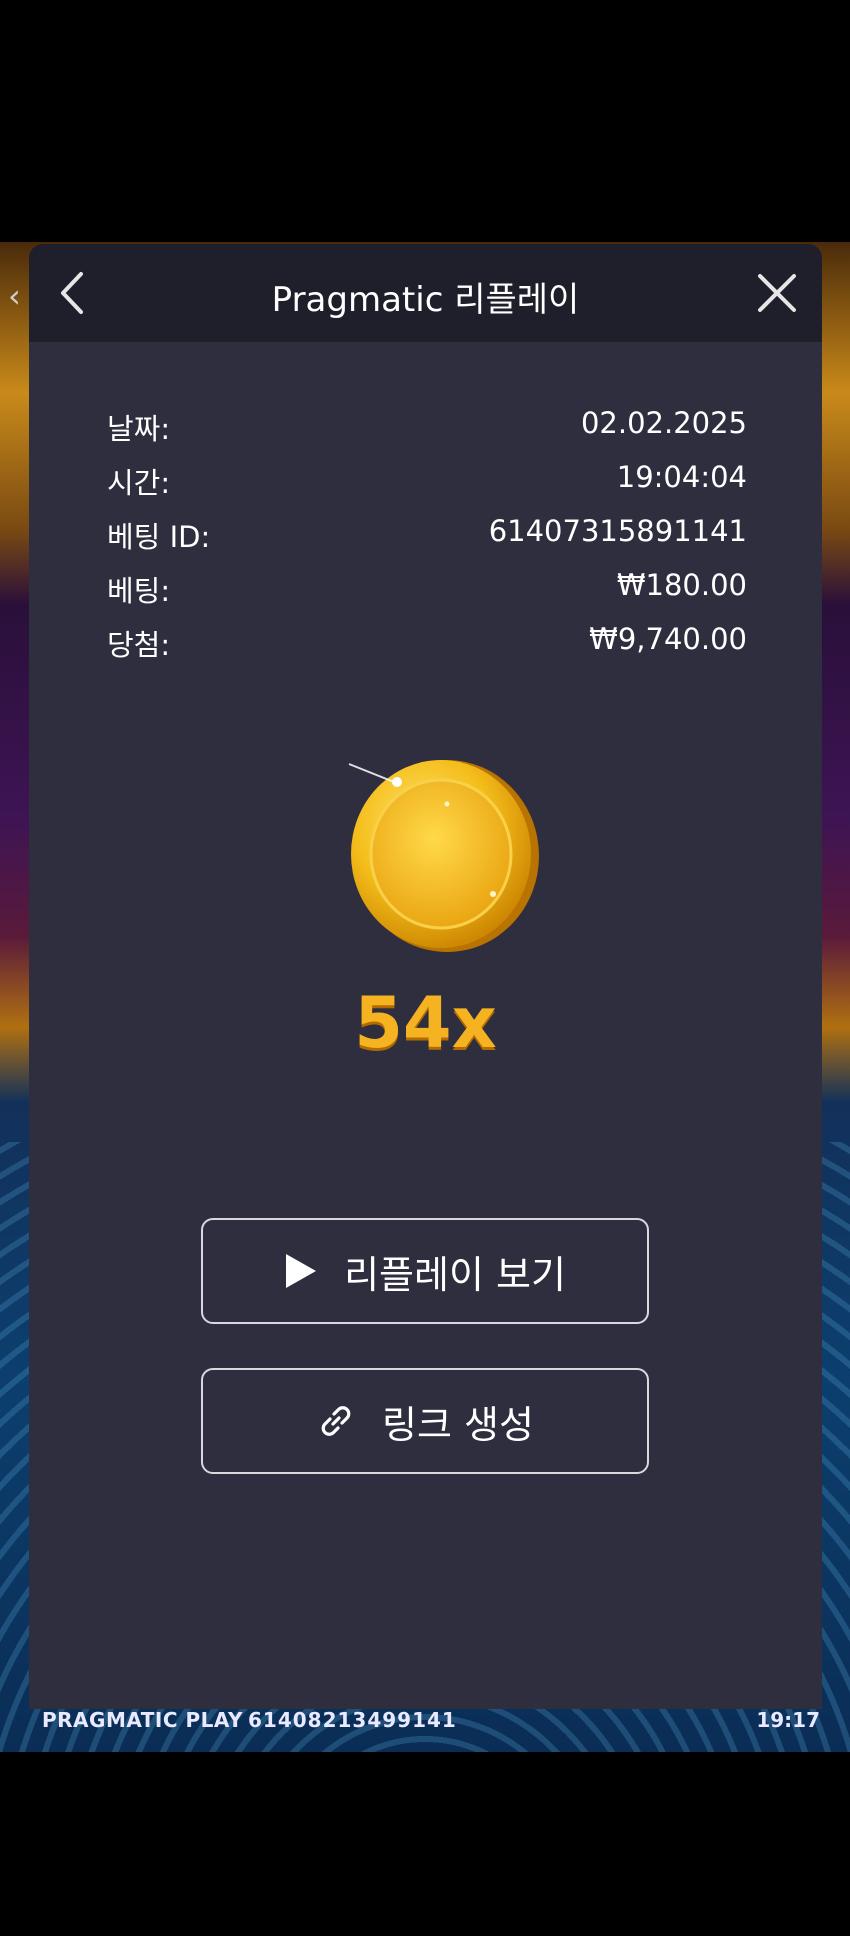  Describe the element at coordinates (427, 433) in the screenshot. I see `detail-row-date: 날짜: 02.02.2025` at that location.